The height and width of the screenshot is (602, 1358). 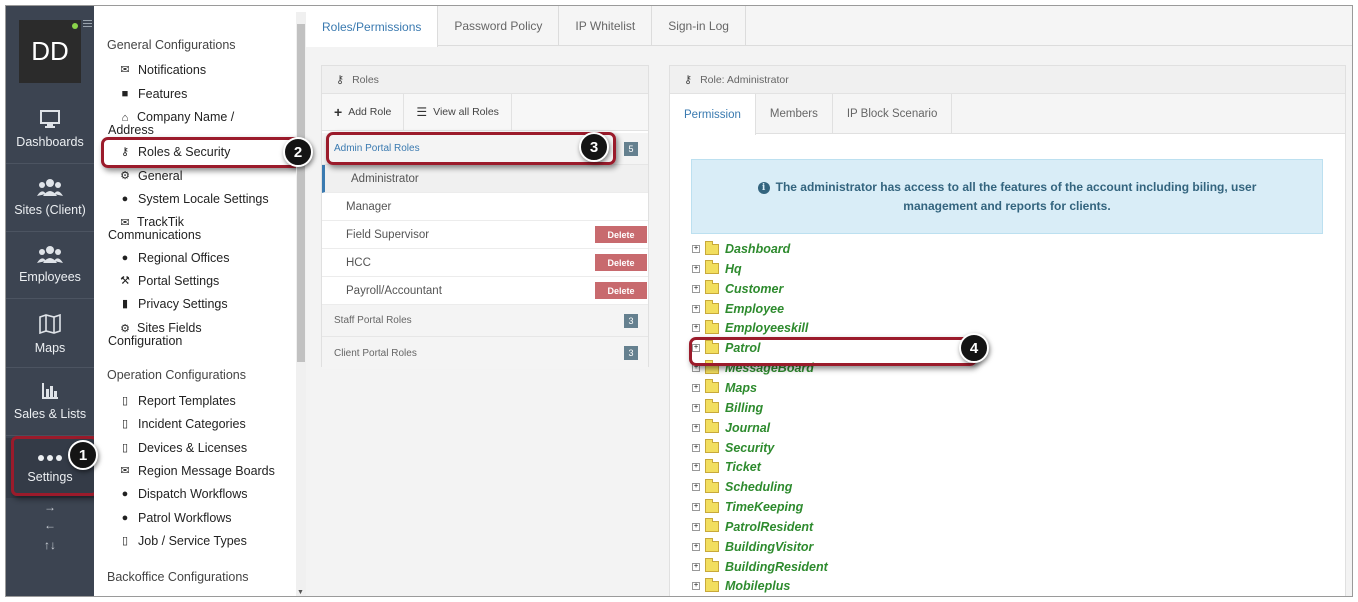 I want to click on tree-node: + PatrolResident, so click(x=752, y=526).